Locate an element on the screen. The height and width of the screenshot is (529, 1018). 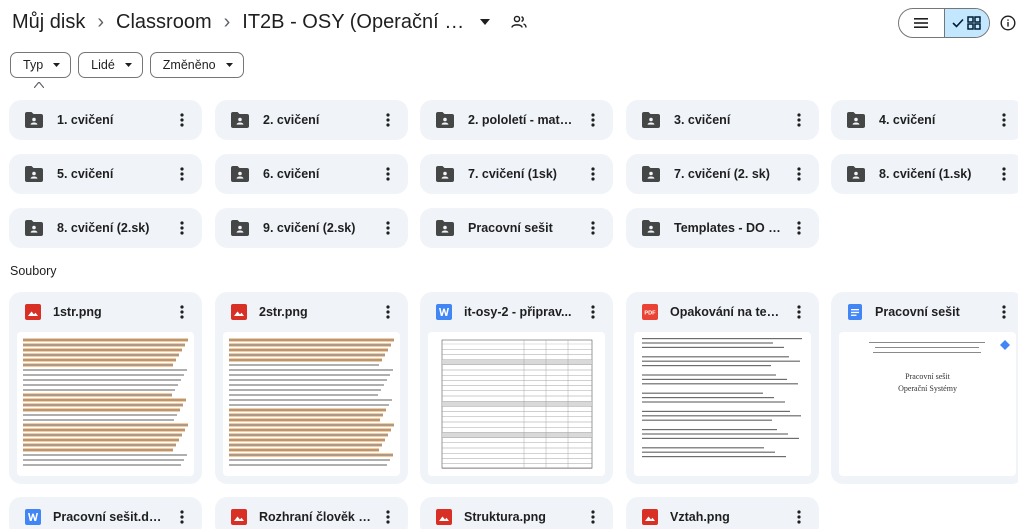
files-section-label: Soubory is located at coordinates (33, 271).